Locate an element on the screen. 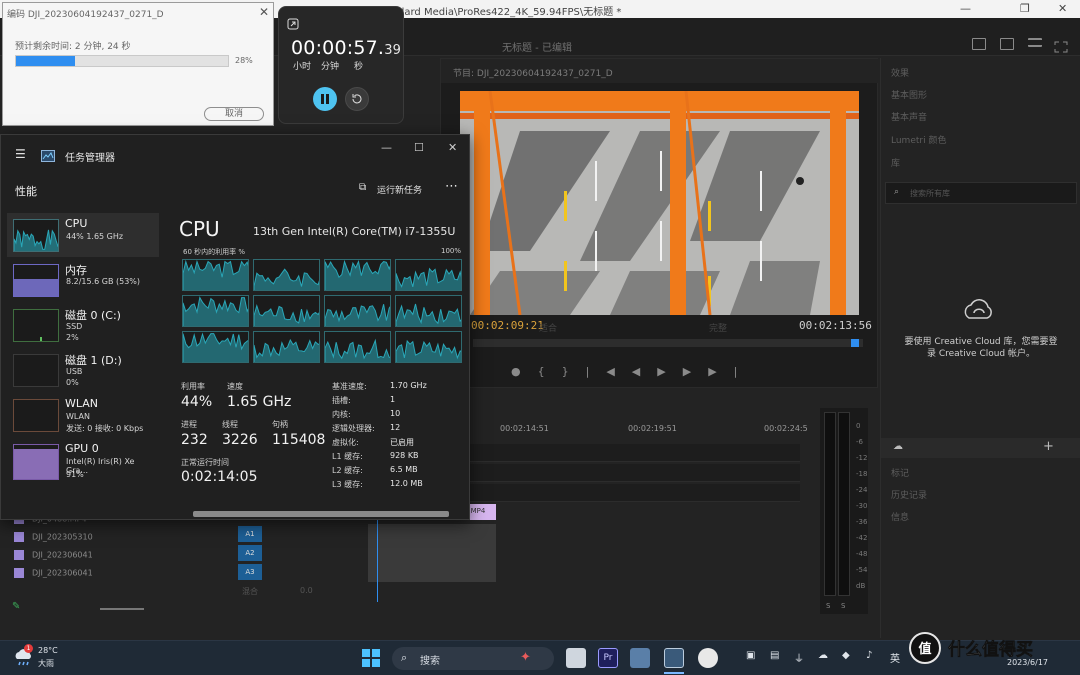 The width and height of the screenshot is (1080, 675). weather-temp: 28°C is located at coordinates (48, 650).